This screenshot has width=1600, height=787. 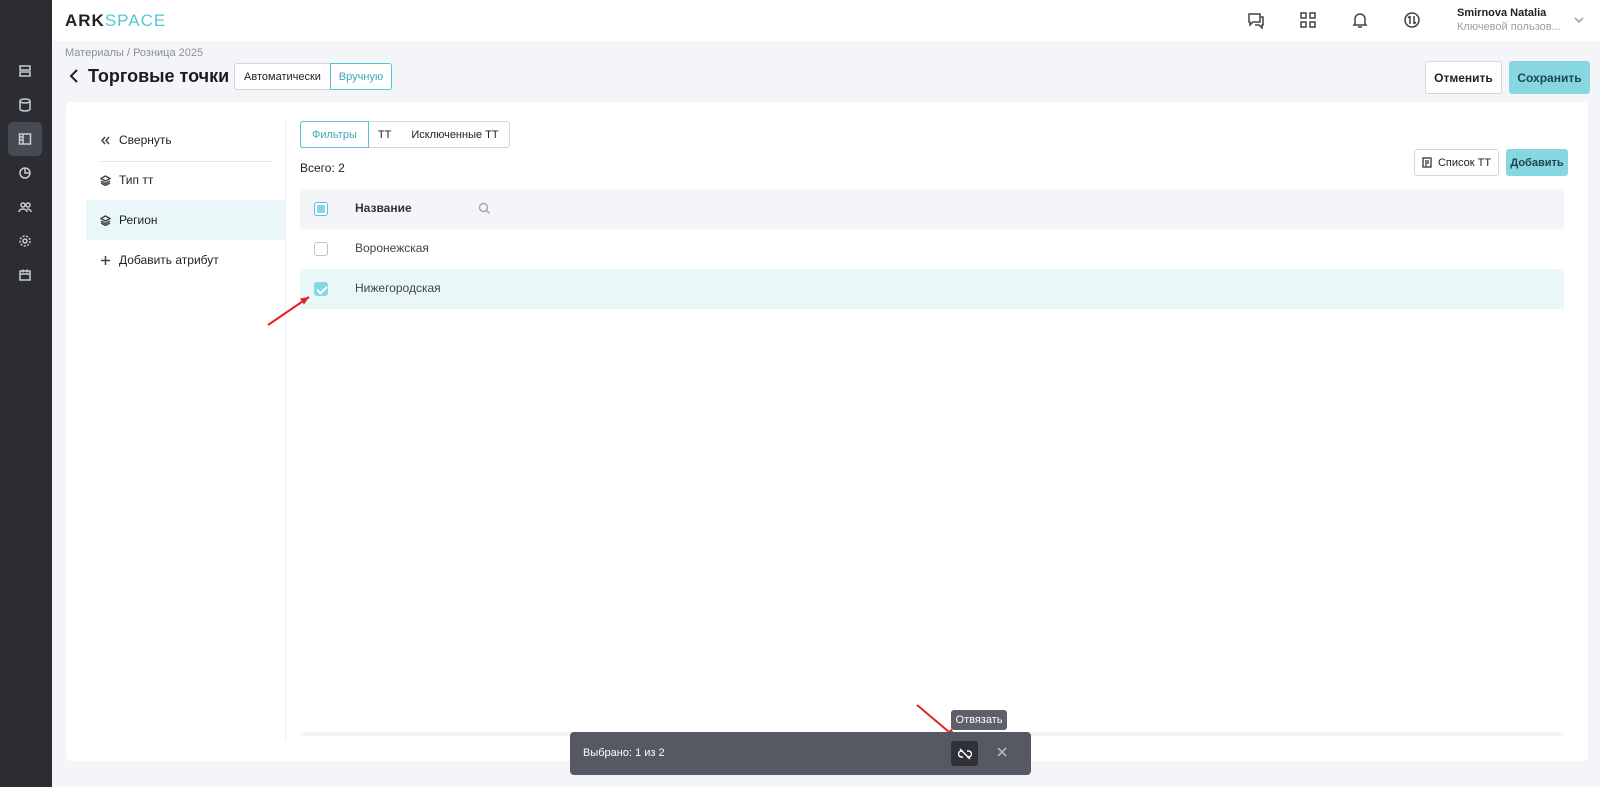 I want to click on outlet-list-button: Список ТТ, so click(x=1456, y=162).